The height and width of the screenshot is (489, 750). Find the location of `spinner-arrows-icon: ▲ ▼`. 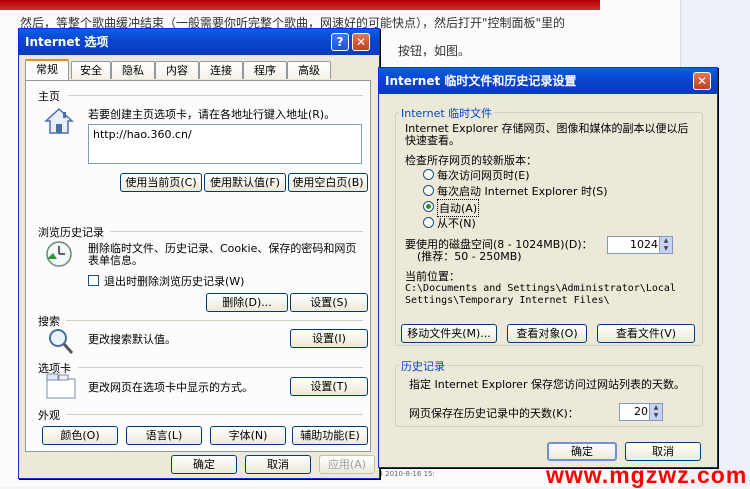

spinner-arrows-icon: ▲ ▼ is located at coordinates (665, 245).